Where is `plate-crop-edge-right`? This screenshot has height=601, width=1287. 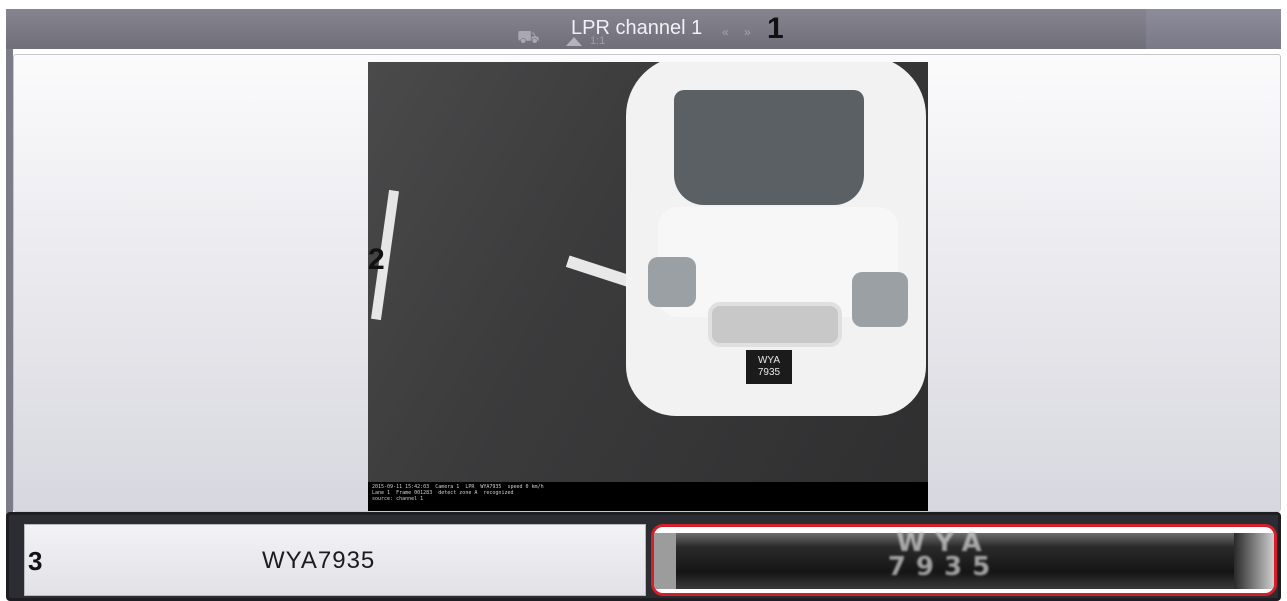 plate-crop-edge-right is located at coordinates (1254, 561).